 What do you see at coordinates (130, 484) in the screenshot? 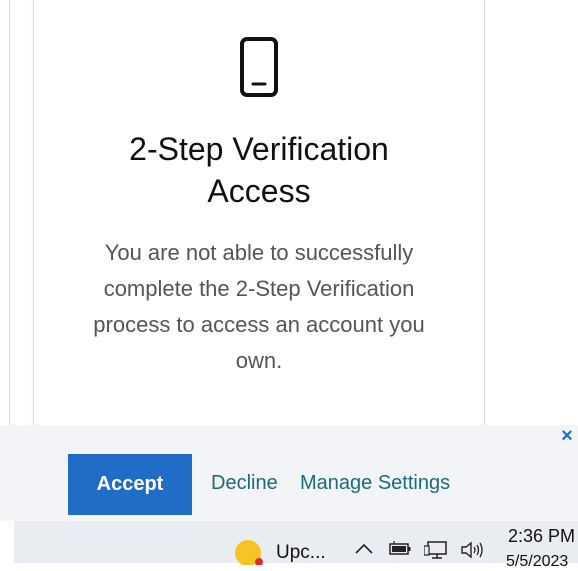
I see `accept-button: Accept` at bounding box center [130, 484].